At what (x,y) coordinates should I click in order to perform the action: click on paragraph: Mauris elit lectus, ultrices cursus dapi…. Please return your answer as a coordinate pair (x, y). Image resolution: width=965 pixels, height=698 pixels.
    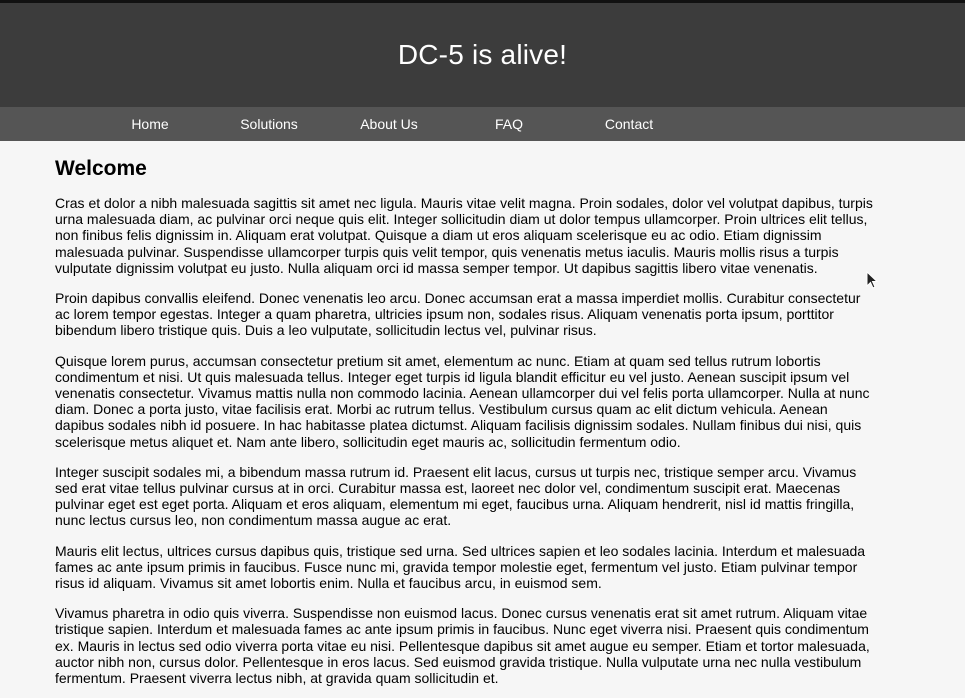
    Looking at the image, I should click on (460, 567).